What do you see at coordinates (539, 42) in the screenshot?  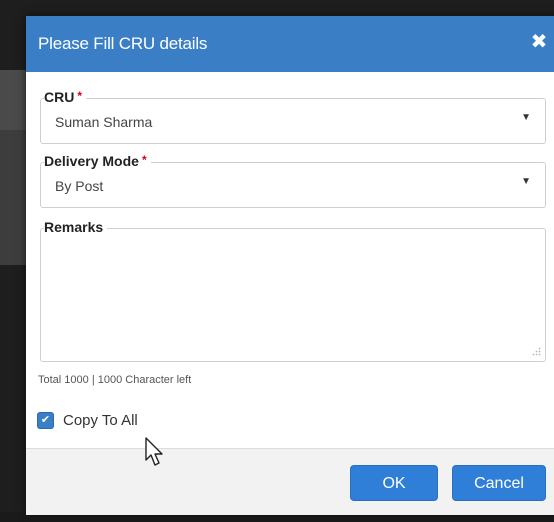 I see `close-icon: ✖` at bounding box center [539, 42].